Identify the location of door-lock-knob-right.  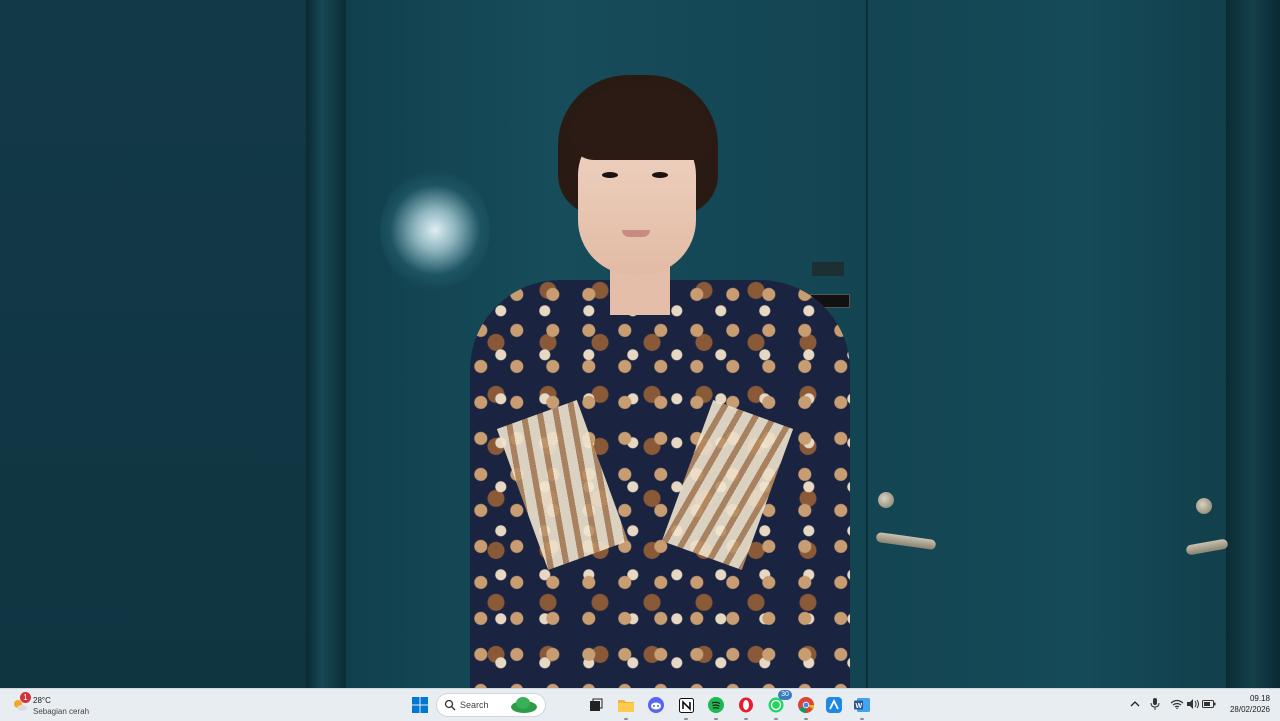
(1204, 506).